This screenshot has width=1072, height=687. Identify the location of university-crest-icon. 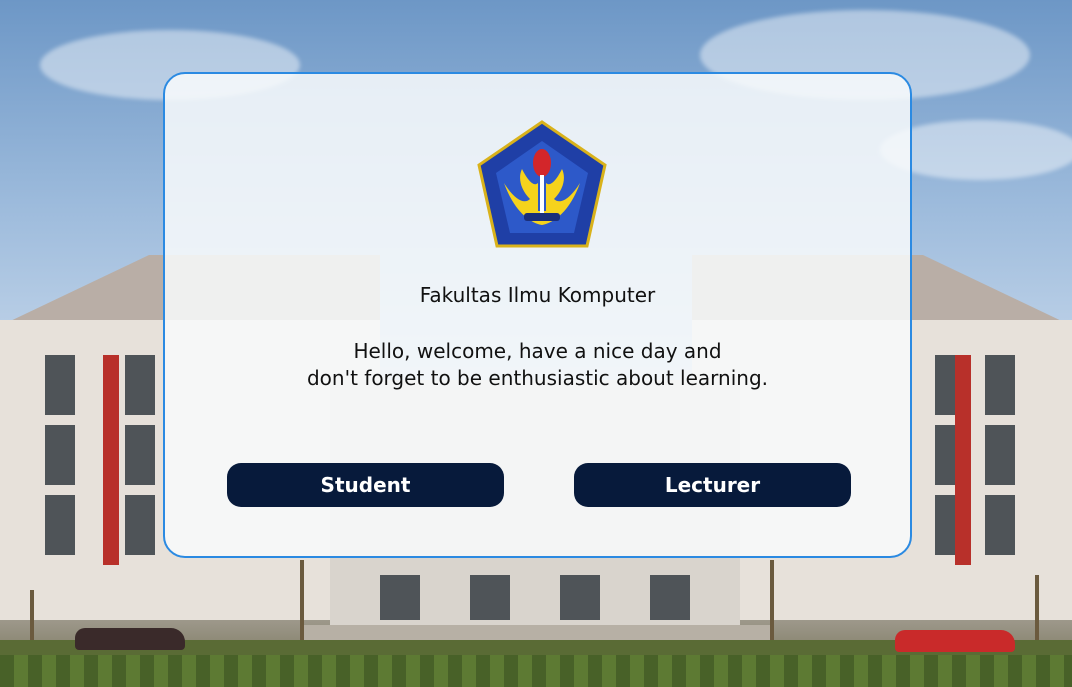
(542, 184).